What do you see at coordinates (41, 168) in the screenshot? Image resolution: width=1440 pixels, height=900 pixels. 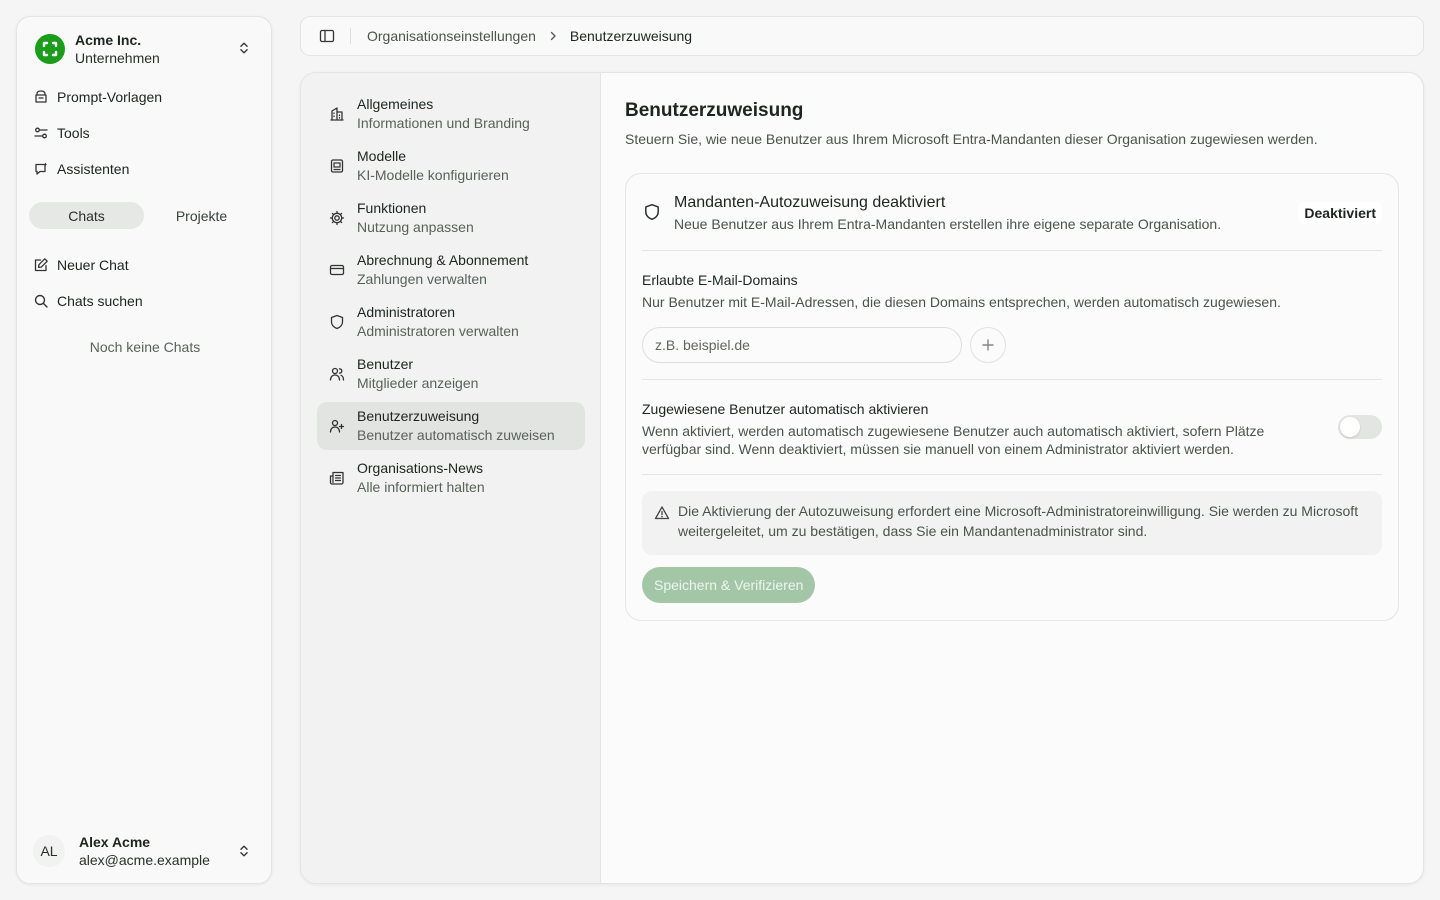 I see `assistant-icon` at bounding box center [41, 168].